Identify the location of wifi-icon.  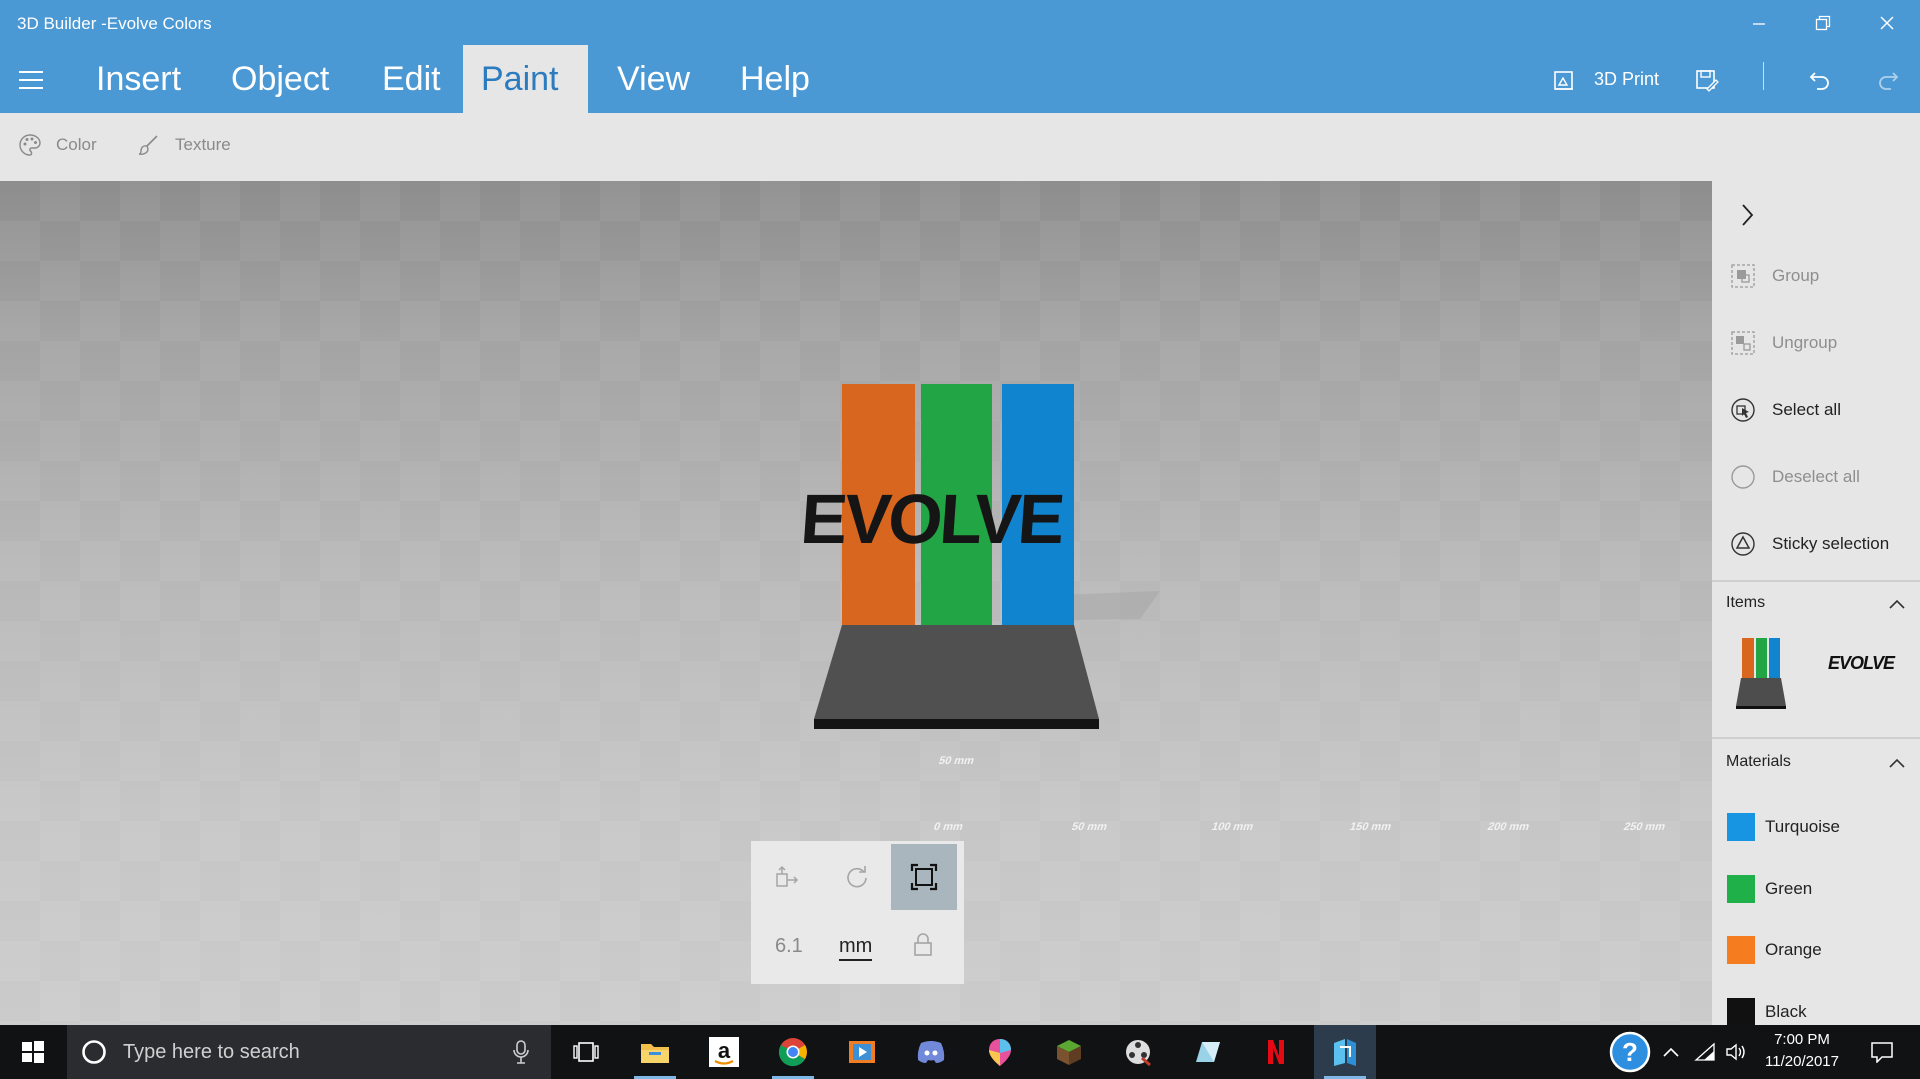
(1705, 1052).